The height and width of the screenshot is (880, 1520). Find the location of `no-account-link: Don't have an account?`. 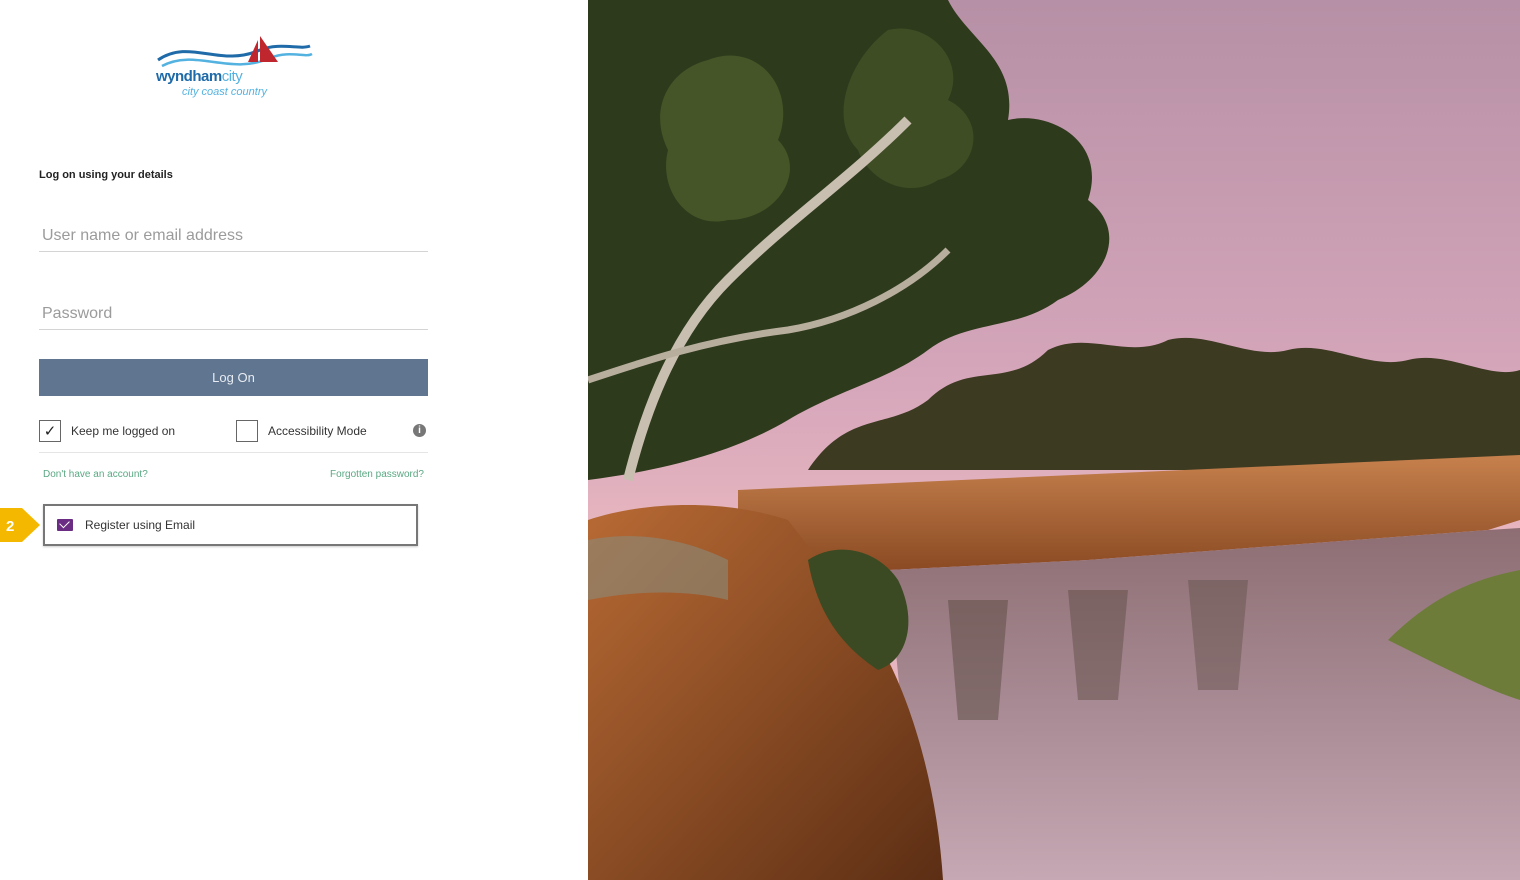

no-account-link: Don't have an account? is located at coordinates (95, 474).